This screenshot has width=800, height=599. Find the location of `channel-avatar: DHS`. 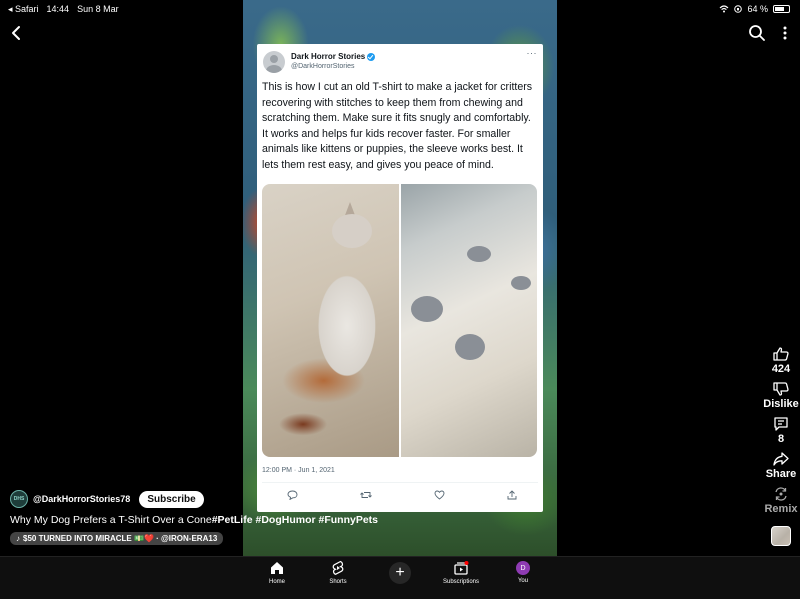

channel-avatar: DHS is located at coordinates (19, 499).